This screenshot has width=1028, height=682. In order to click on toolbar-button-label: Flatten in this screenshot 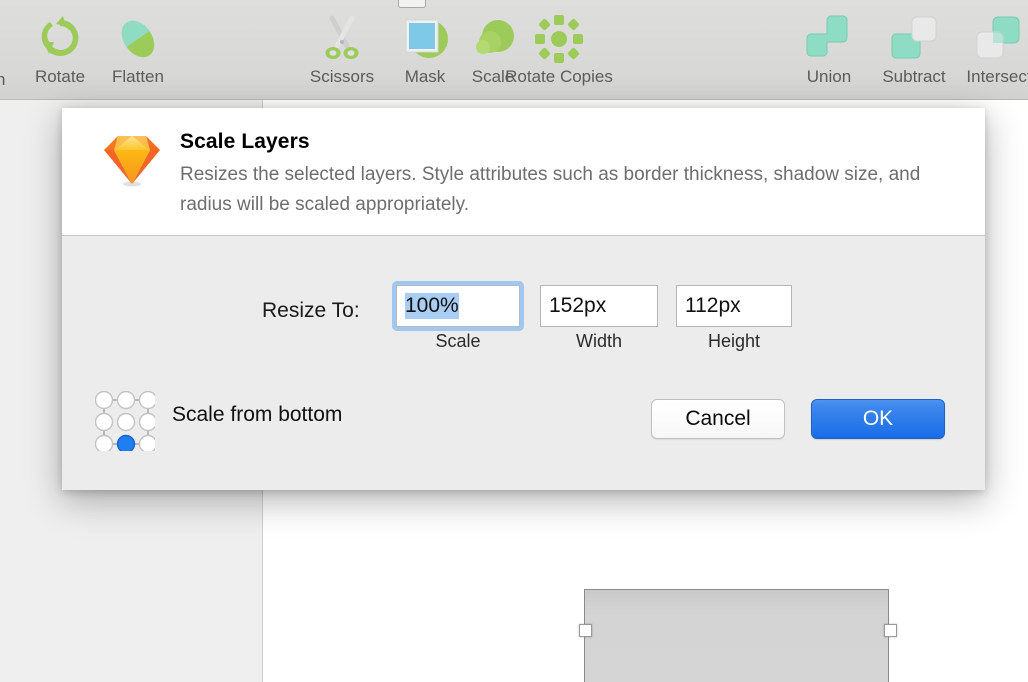, I will do `click(138, 76)`.